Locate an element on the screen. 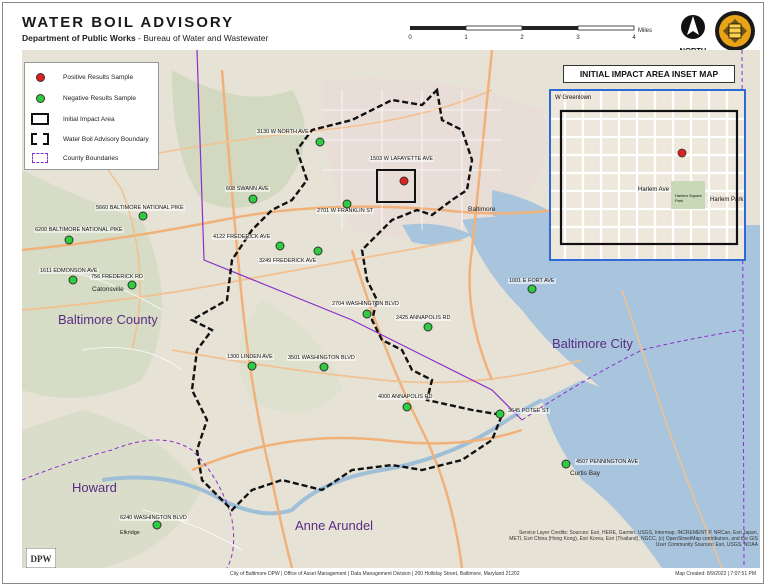 The image size is (768, 588). region-label-baltimore-city: Baltimore City is located at coordinates (592, 343).